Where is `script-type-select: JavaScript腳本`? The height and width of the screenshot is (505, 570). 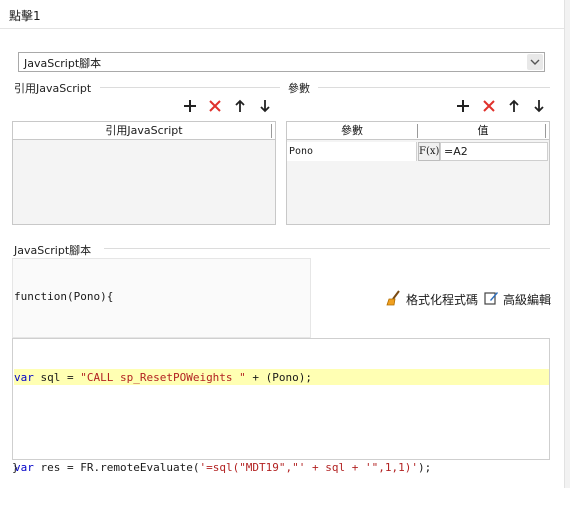 script-type-select: JavaScript腳本 is located at coordinates (281, 62).